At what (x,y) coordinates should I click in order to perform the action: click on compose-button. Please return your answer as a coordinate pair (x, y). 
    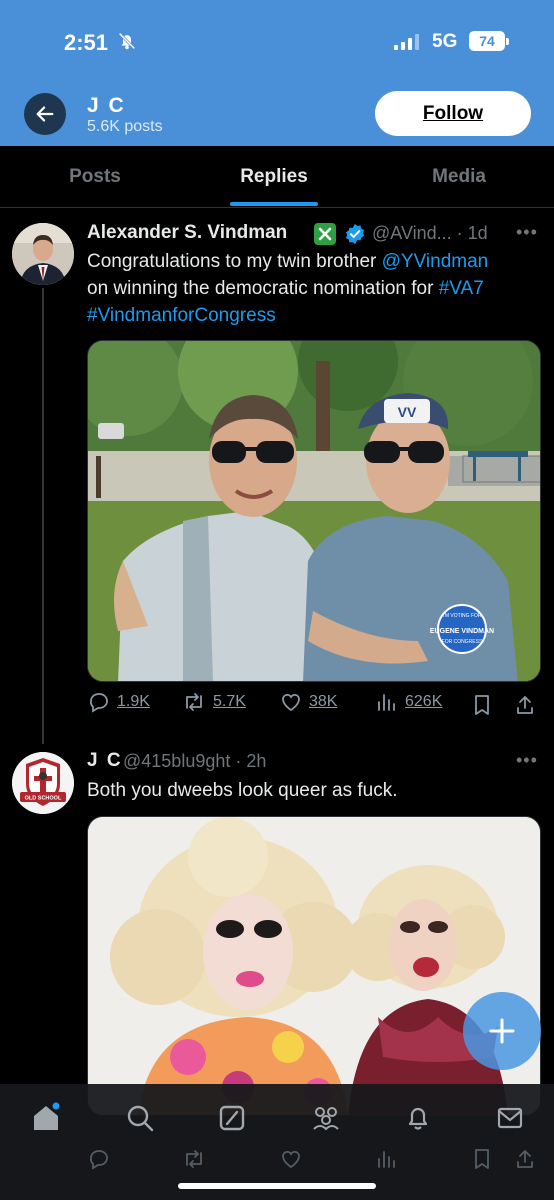
    Looking at the image, I should click on (502, 1031).